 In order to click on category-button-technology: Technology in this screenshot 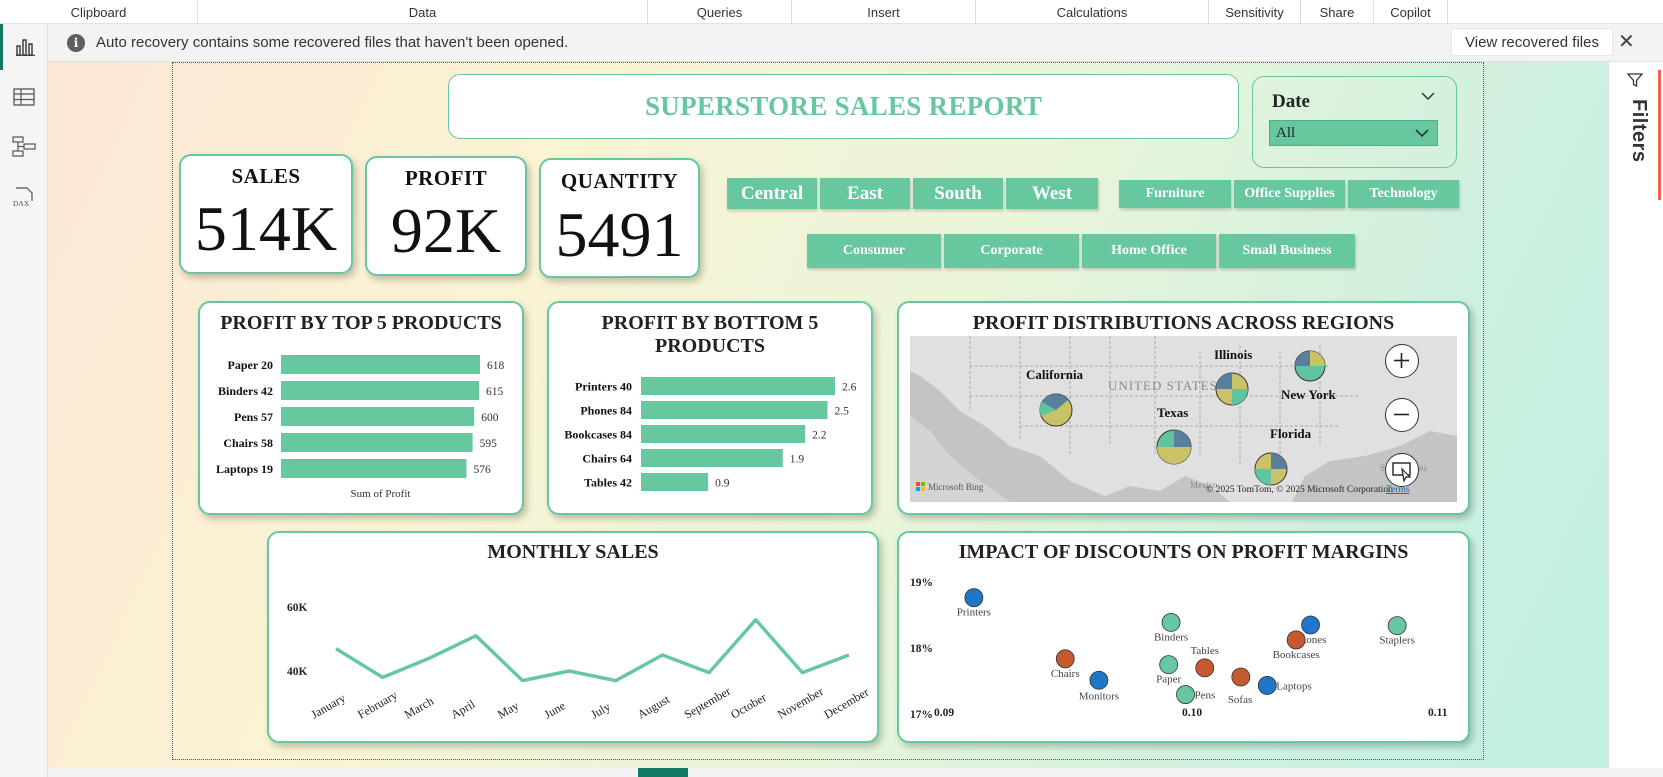, I will do `click(1403, 194)`.